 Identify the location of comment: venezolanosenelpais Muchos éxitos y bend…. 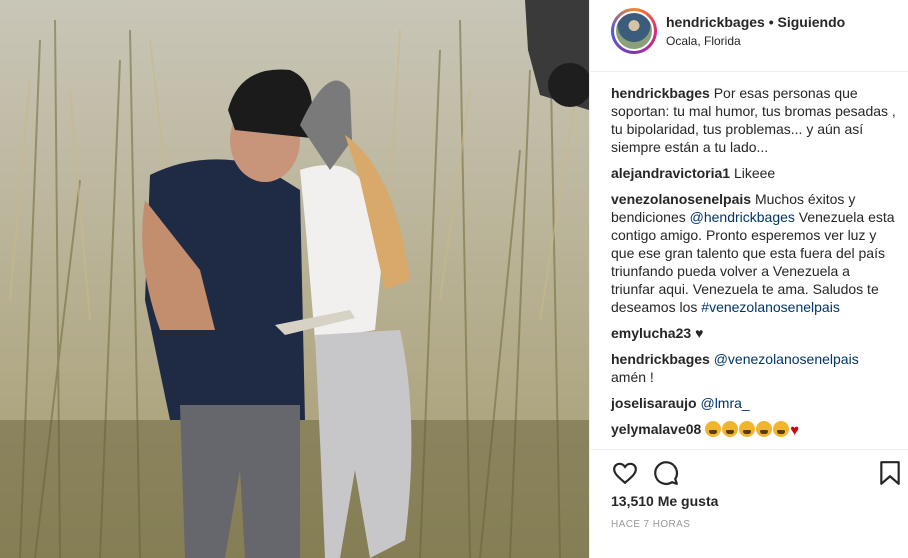
(753, 253).